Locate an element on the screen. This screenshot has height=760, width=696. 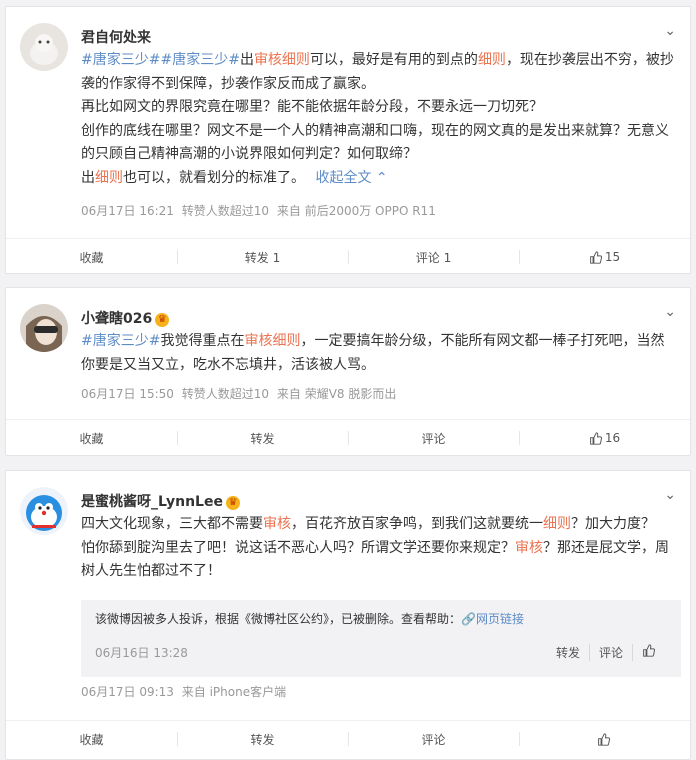
text-segment: 也可以，就看划分的标准了。 is located at coordinates (214, 177).